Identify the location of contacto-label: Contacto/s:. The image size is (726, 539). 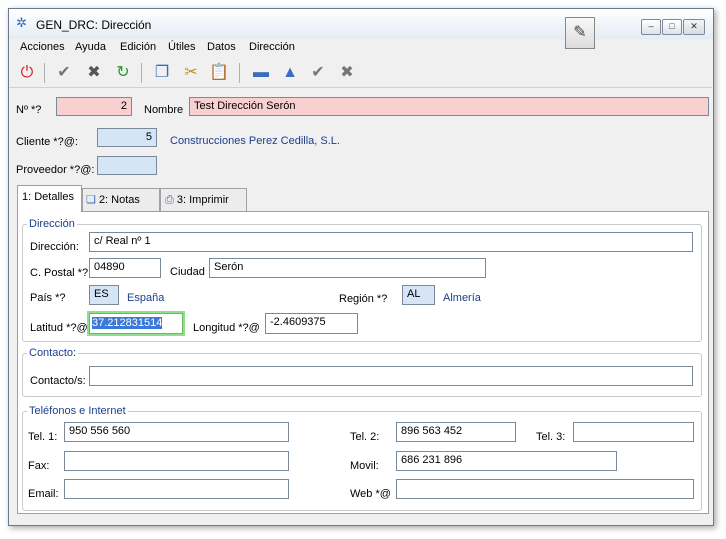
(58, 381).